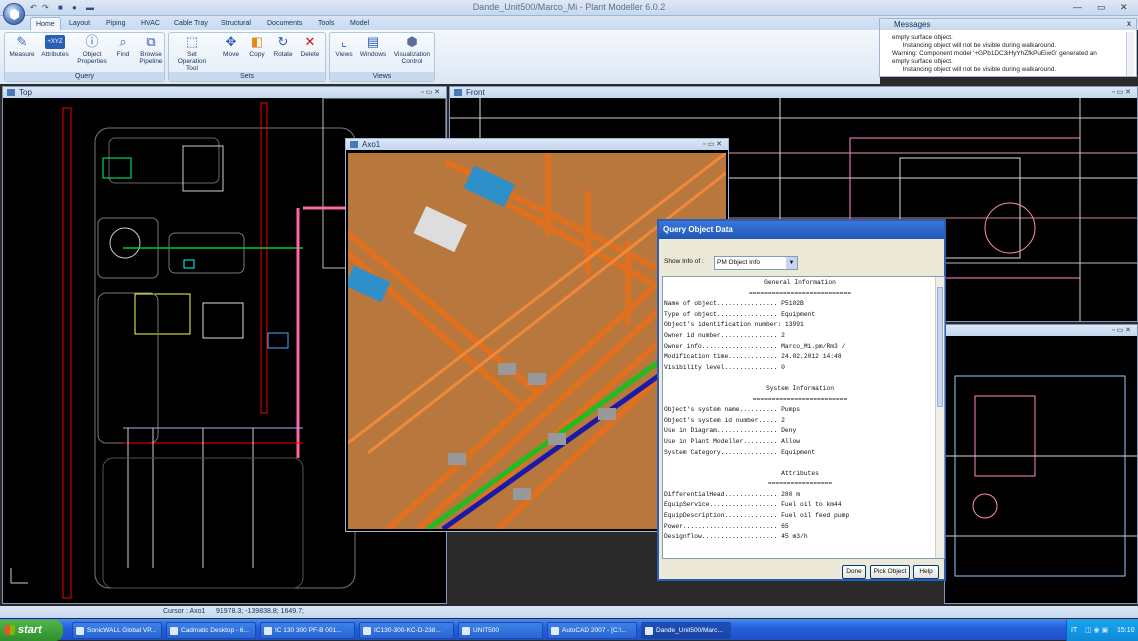  What do you see at coordinates (191, 23) in the screenshot?
I see `tab-cable-tray: Cable Tray` at bounding box center [191, 23].